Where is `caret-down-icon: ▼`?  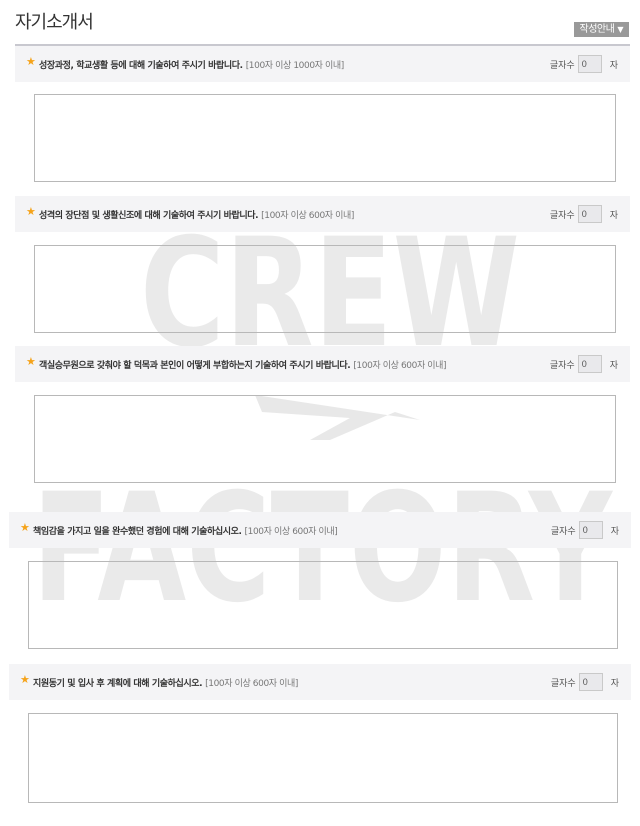 caret-down-icon: ▼ is located at coordinates (620, 29).